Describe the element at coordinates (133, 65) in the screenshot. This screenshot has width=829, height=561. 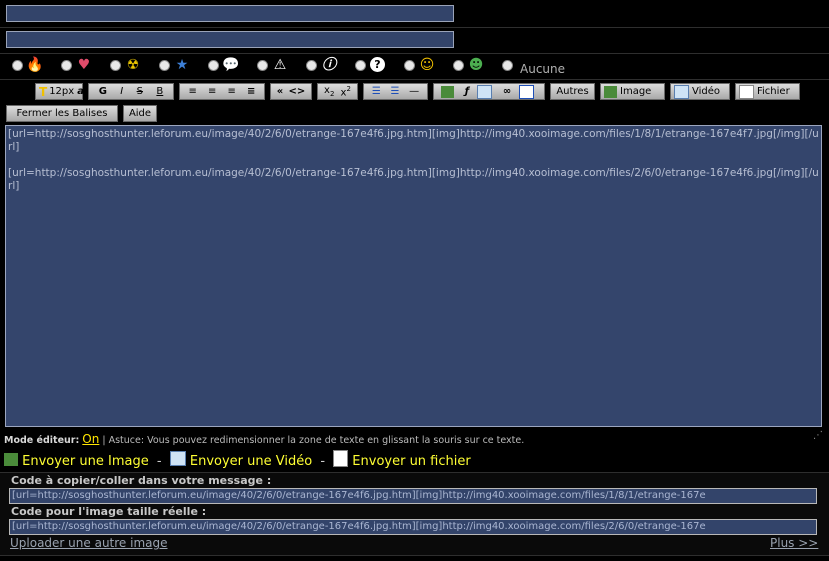
I see `radiation-icon: ☢` at that location.